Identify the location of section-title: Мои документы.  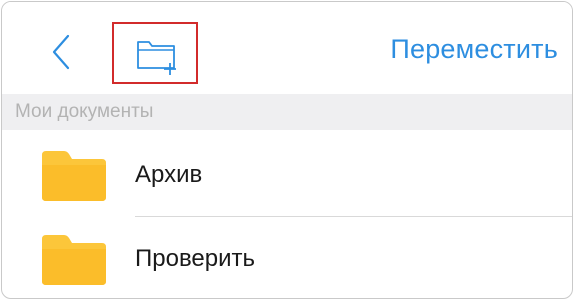
(84, 111).